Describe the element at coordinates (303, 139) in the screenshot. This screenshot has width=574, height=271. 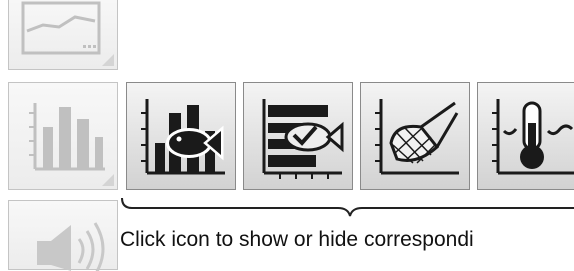
I see `fish-id-icon` at that location.